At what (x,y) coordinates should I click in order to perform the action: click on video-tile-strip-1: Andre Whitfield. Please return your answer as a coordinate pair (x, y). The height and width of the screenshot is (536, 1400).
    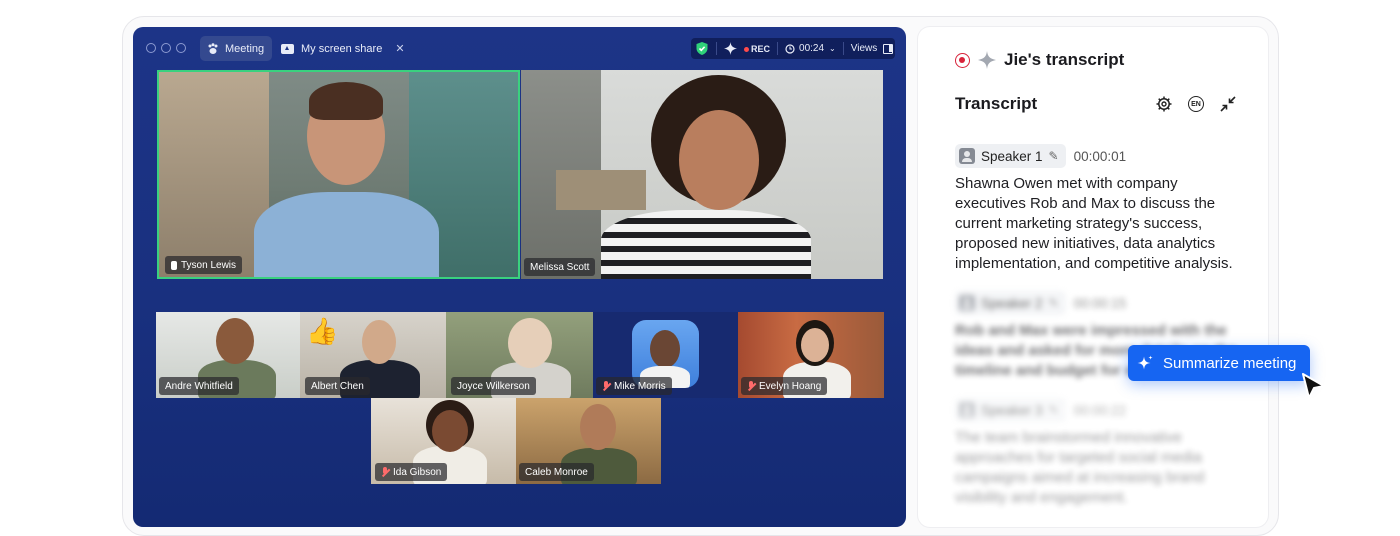
    Looking at the image, I should click on (228, 355).